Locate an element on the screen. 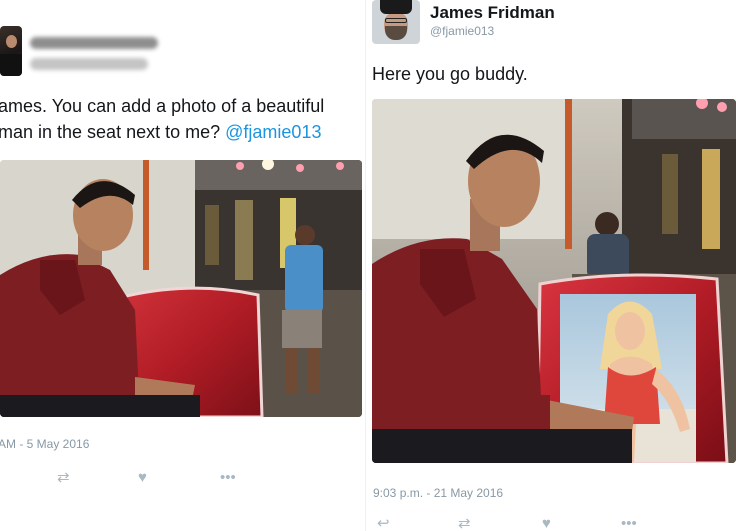 The width and height of the screenshot is (736, 531). tweet-text: Here you go buddy. is located at coordinates (450, 74).